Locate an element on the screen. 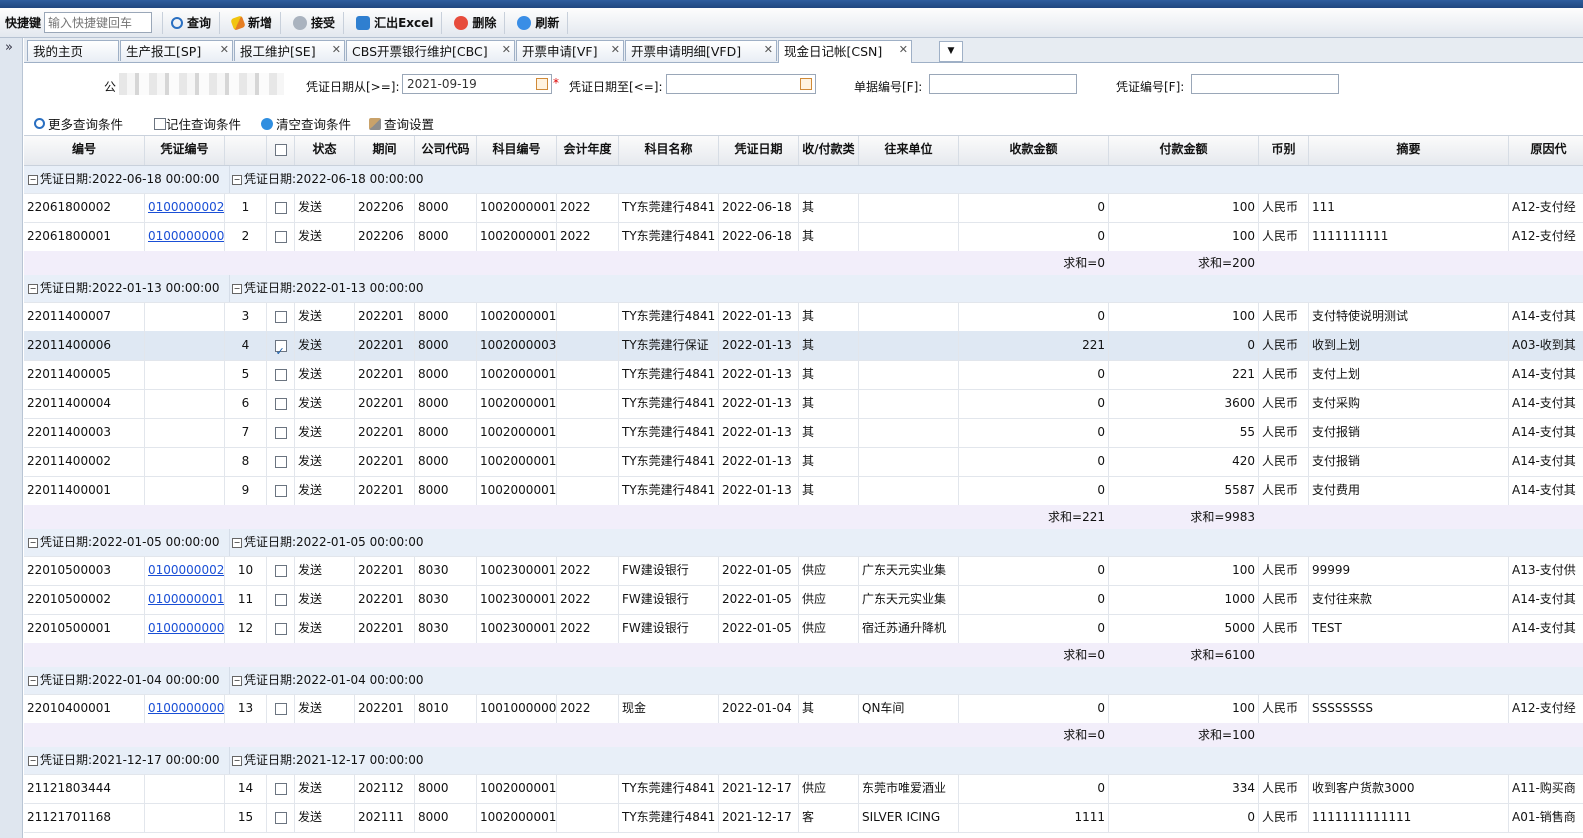 The image size is (1583, 838). checkbox-icon is located at coordinates (160, 123).